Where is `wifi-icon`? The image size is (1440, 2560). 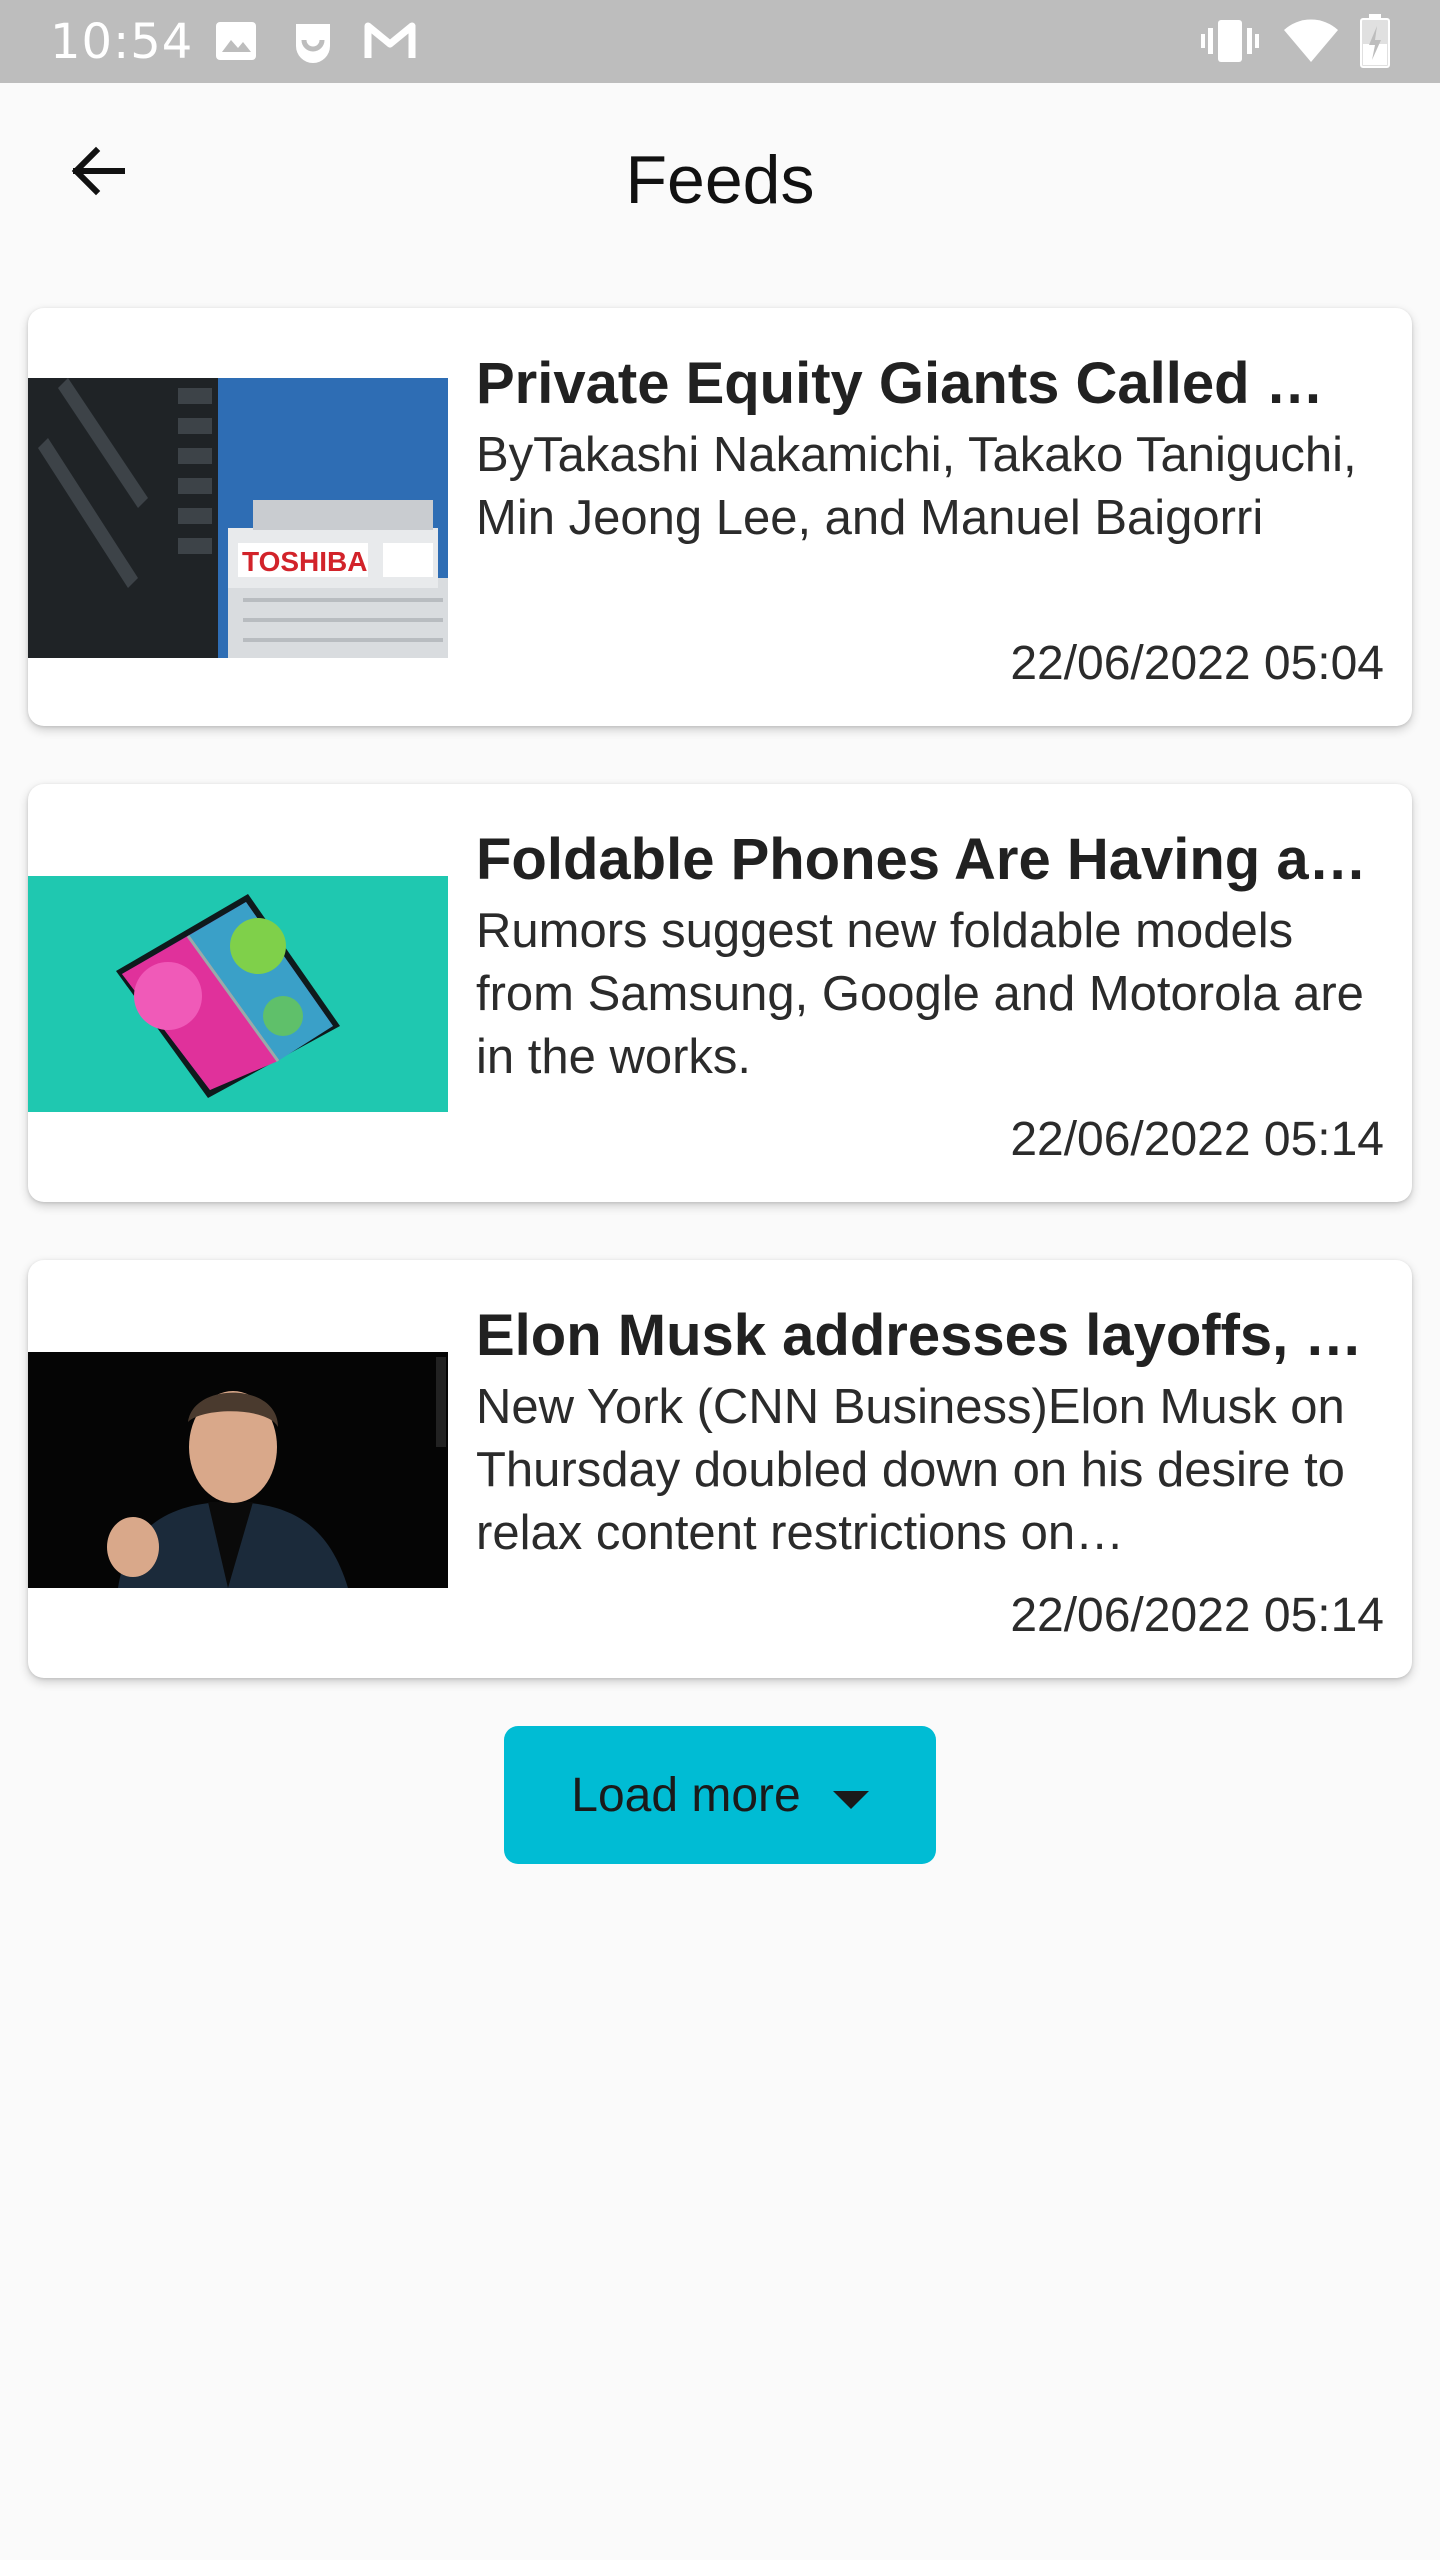 wifi-icon is located at coordinates (1311, 43).